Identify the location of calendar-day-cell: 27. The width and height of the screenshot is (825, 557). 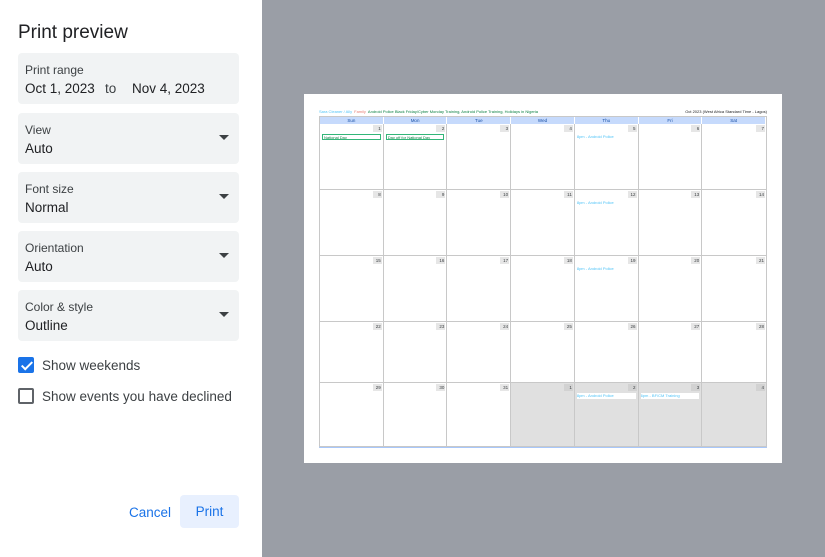
(670, 352).